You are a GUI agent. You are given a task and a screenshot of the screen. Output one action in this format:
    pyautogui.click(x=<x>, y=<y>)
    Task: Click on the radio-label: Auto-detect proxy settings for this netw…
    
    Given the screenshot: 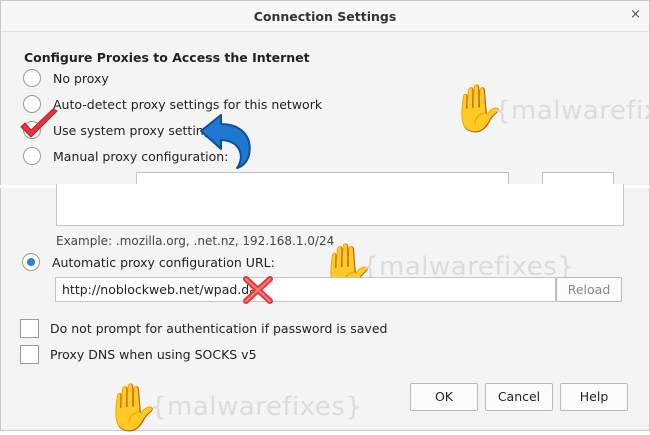 What is the action you would take?
    pyautogui.click(x=188, y=104)
    